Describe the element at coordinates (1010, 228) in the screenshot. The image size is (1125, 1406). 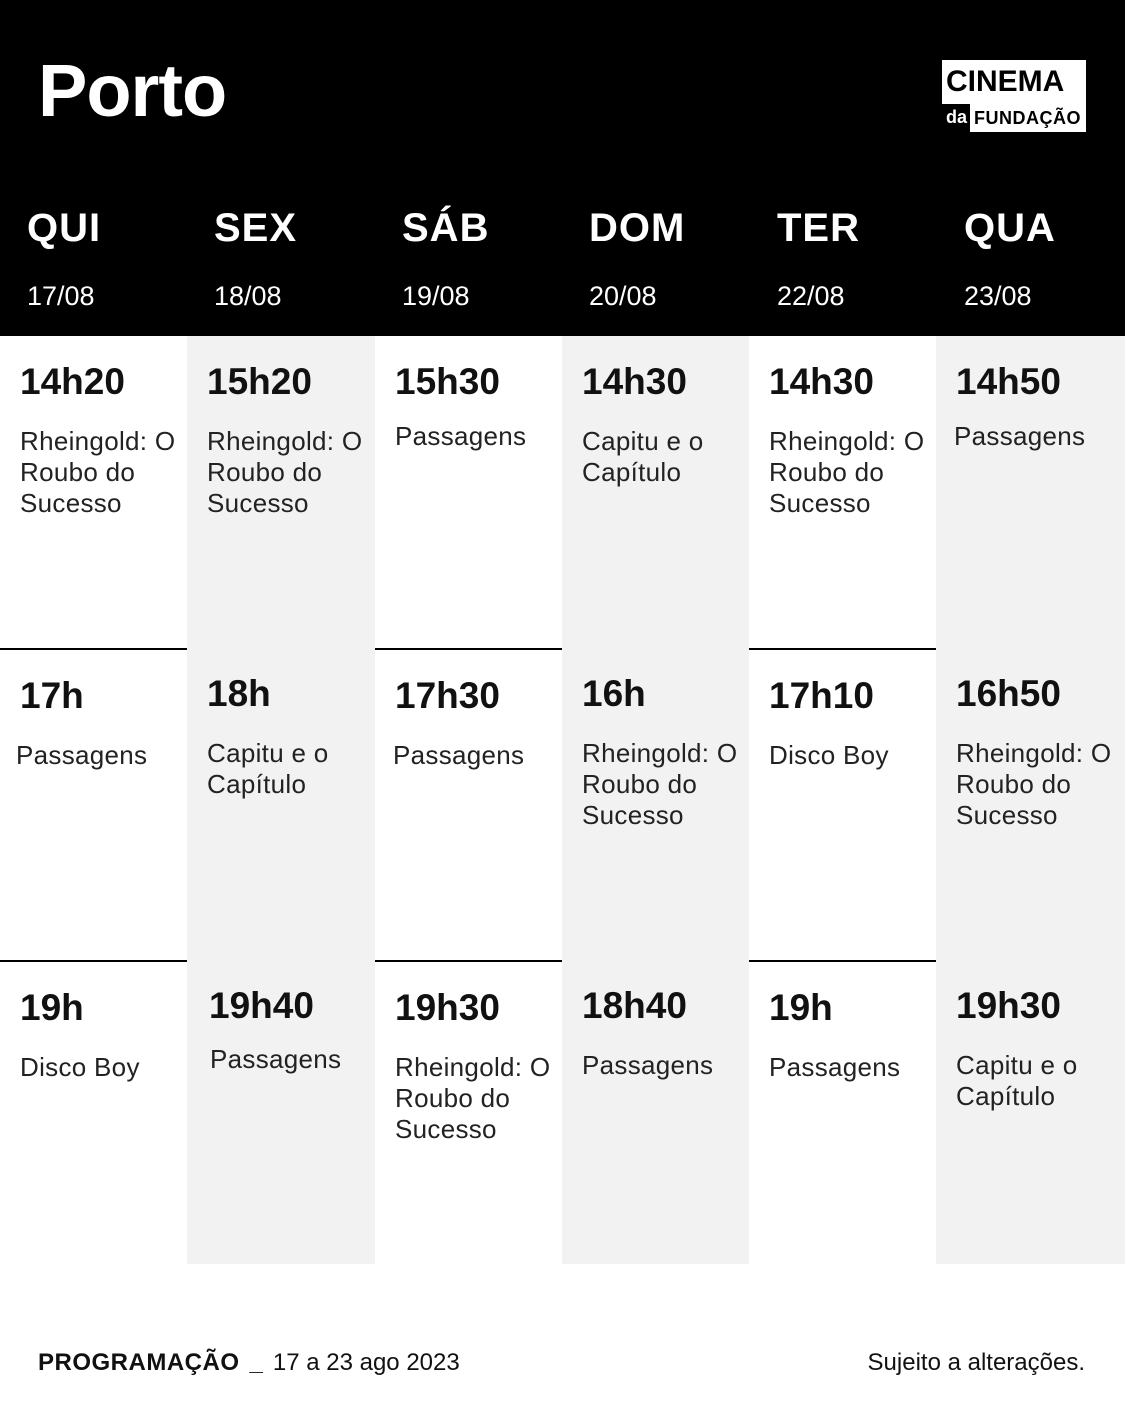
I see `day-name: QUA` at that location.